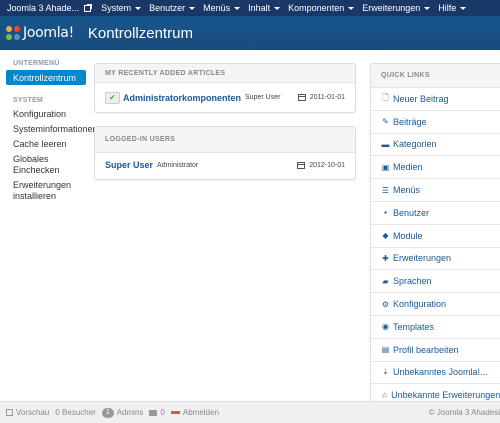  I want to click on quick-link-item: ▪ Benutzer, so click(435, 212).